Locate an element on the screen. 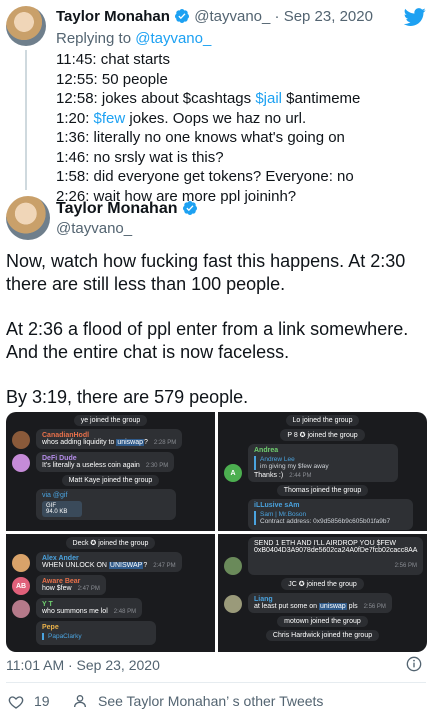  timeline-line: 12:55: 50 people is located at coordinates (112, 79).